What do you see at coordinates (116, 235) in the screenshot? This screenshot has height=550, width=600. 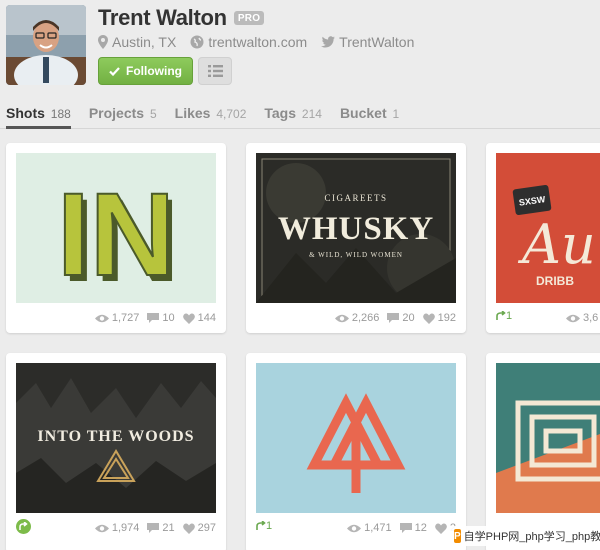 I see `shot-art-text: IN` at bounding box center [116, 235].